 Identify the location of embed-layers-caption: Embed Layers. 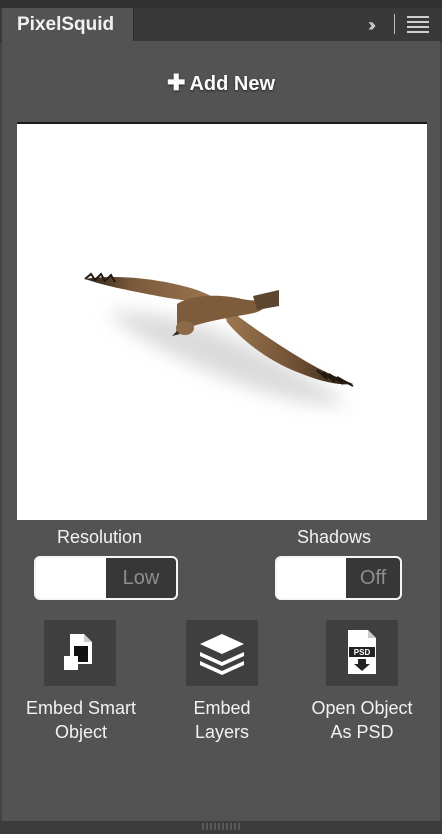
(222, 720).